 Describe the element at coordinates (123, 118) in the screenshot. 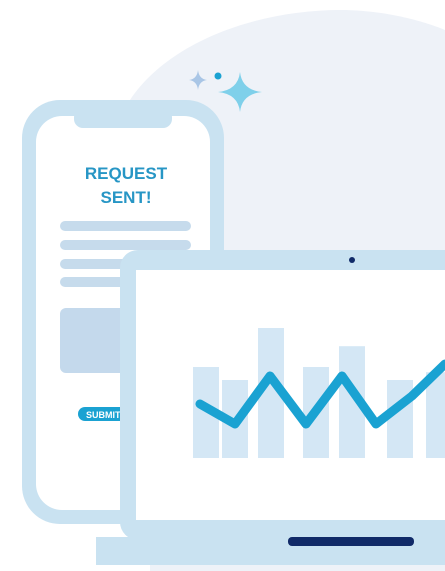

I see `phone-notch` at that location.